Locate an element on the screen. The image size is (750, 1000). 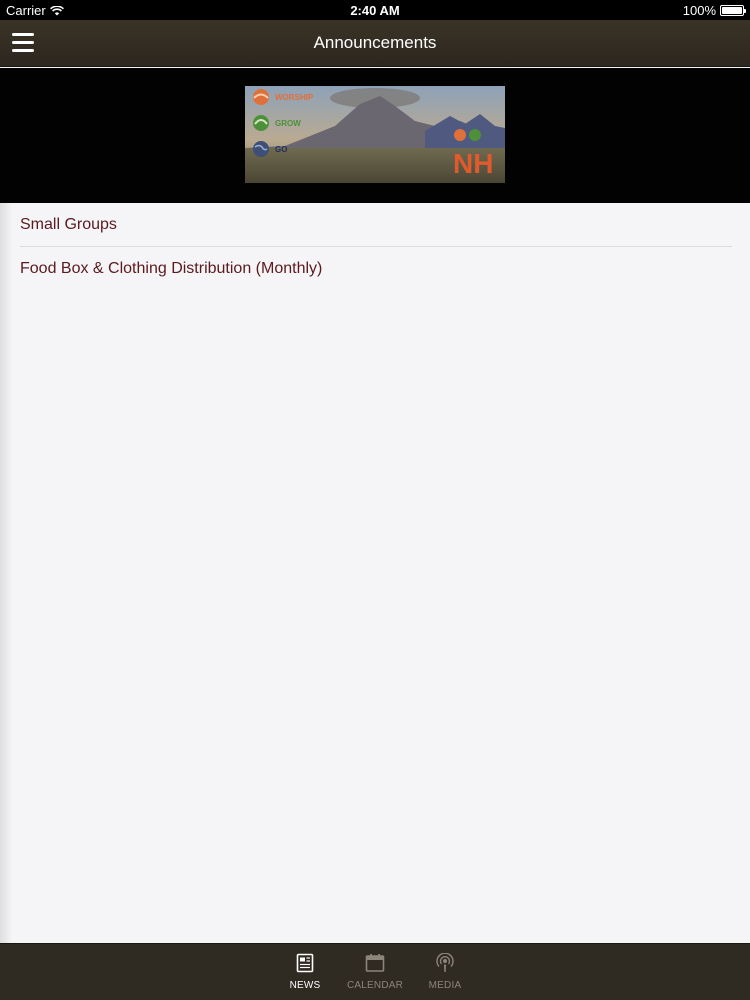
list-item-small-groups: Small Groups is located at coordinates (376, 225).